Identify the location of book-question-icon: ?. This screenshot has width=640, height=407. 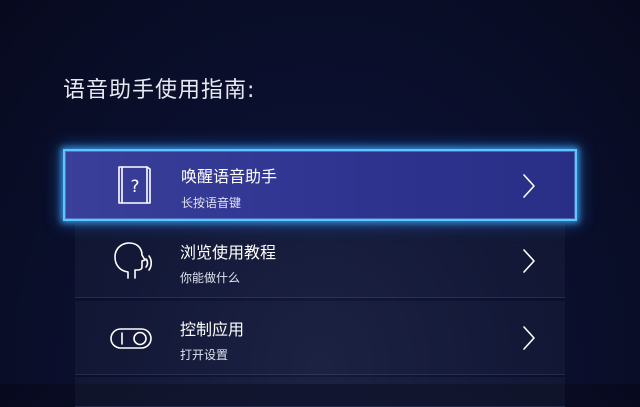
(134, 185).